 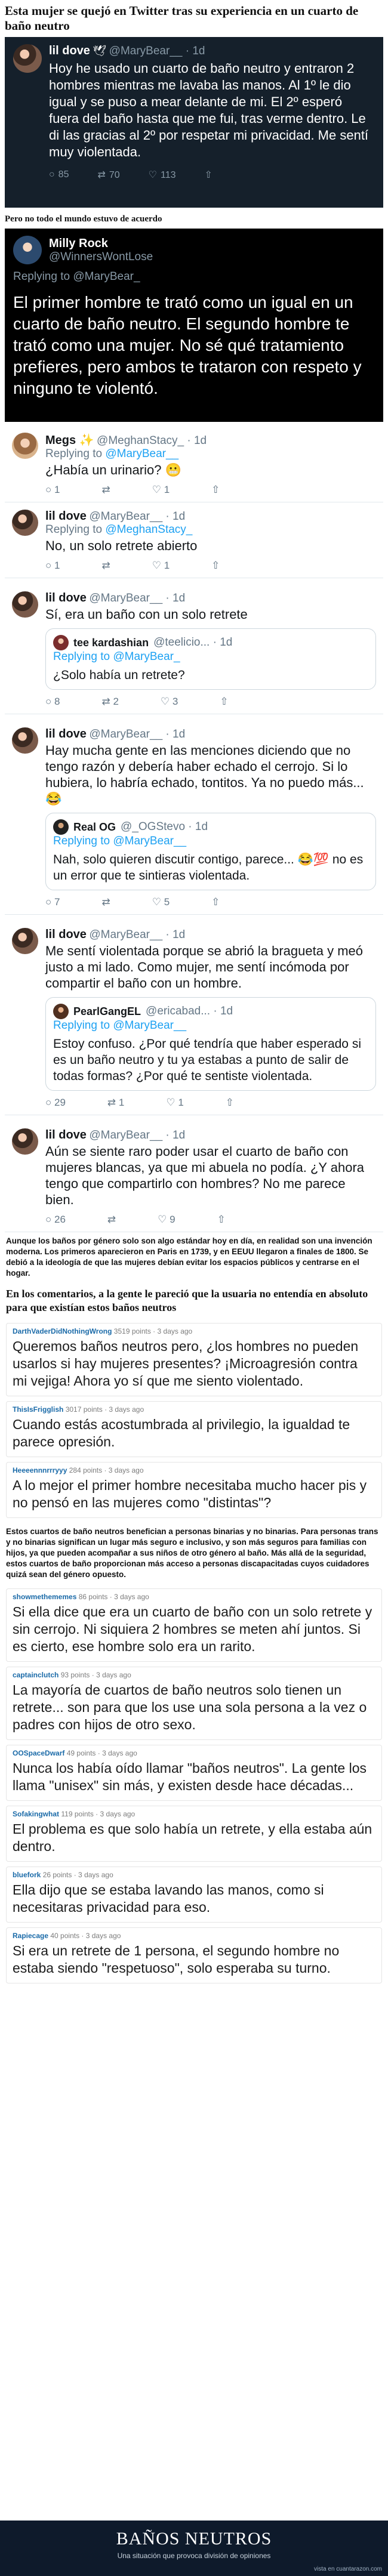 What do you see at coordinates (40, 1470) in the screenshot?
I see `comment-user: Heeeennnrrryyy` at bounding box center [40, 1470].